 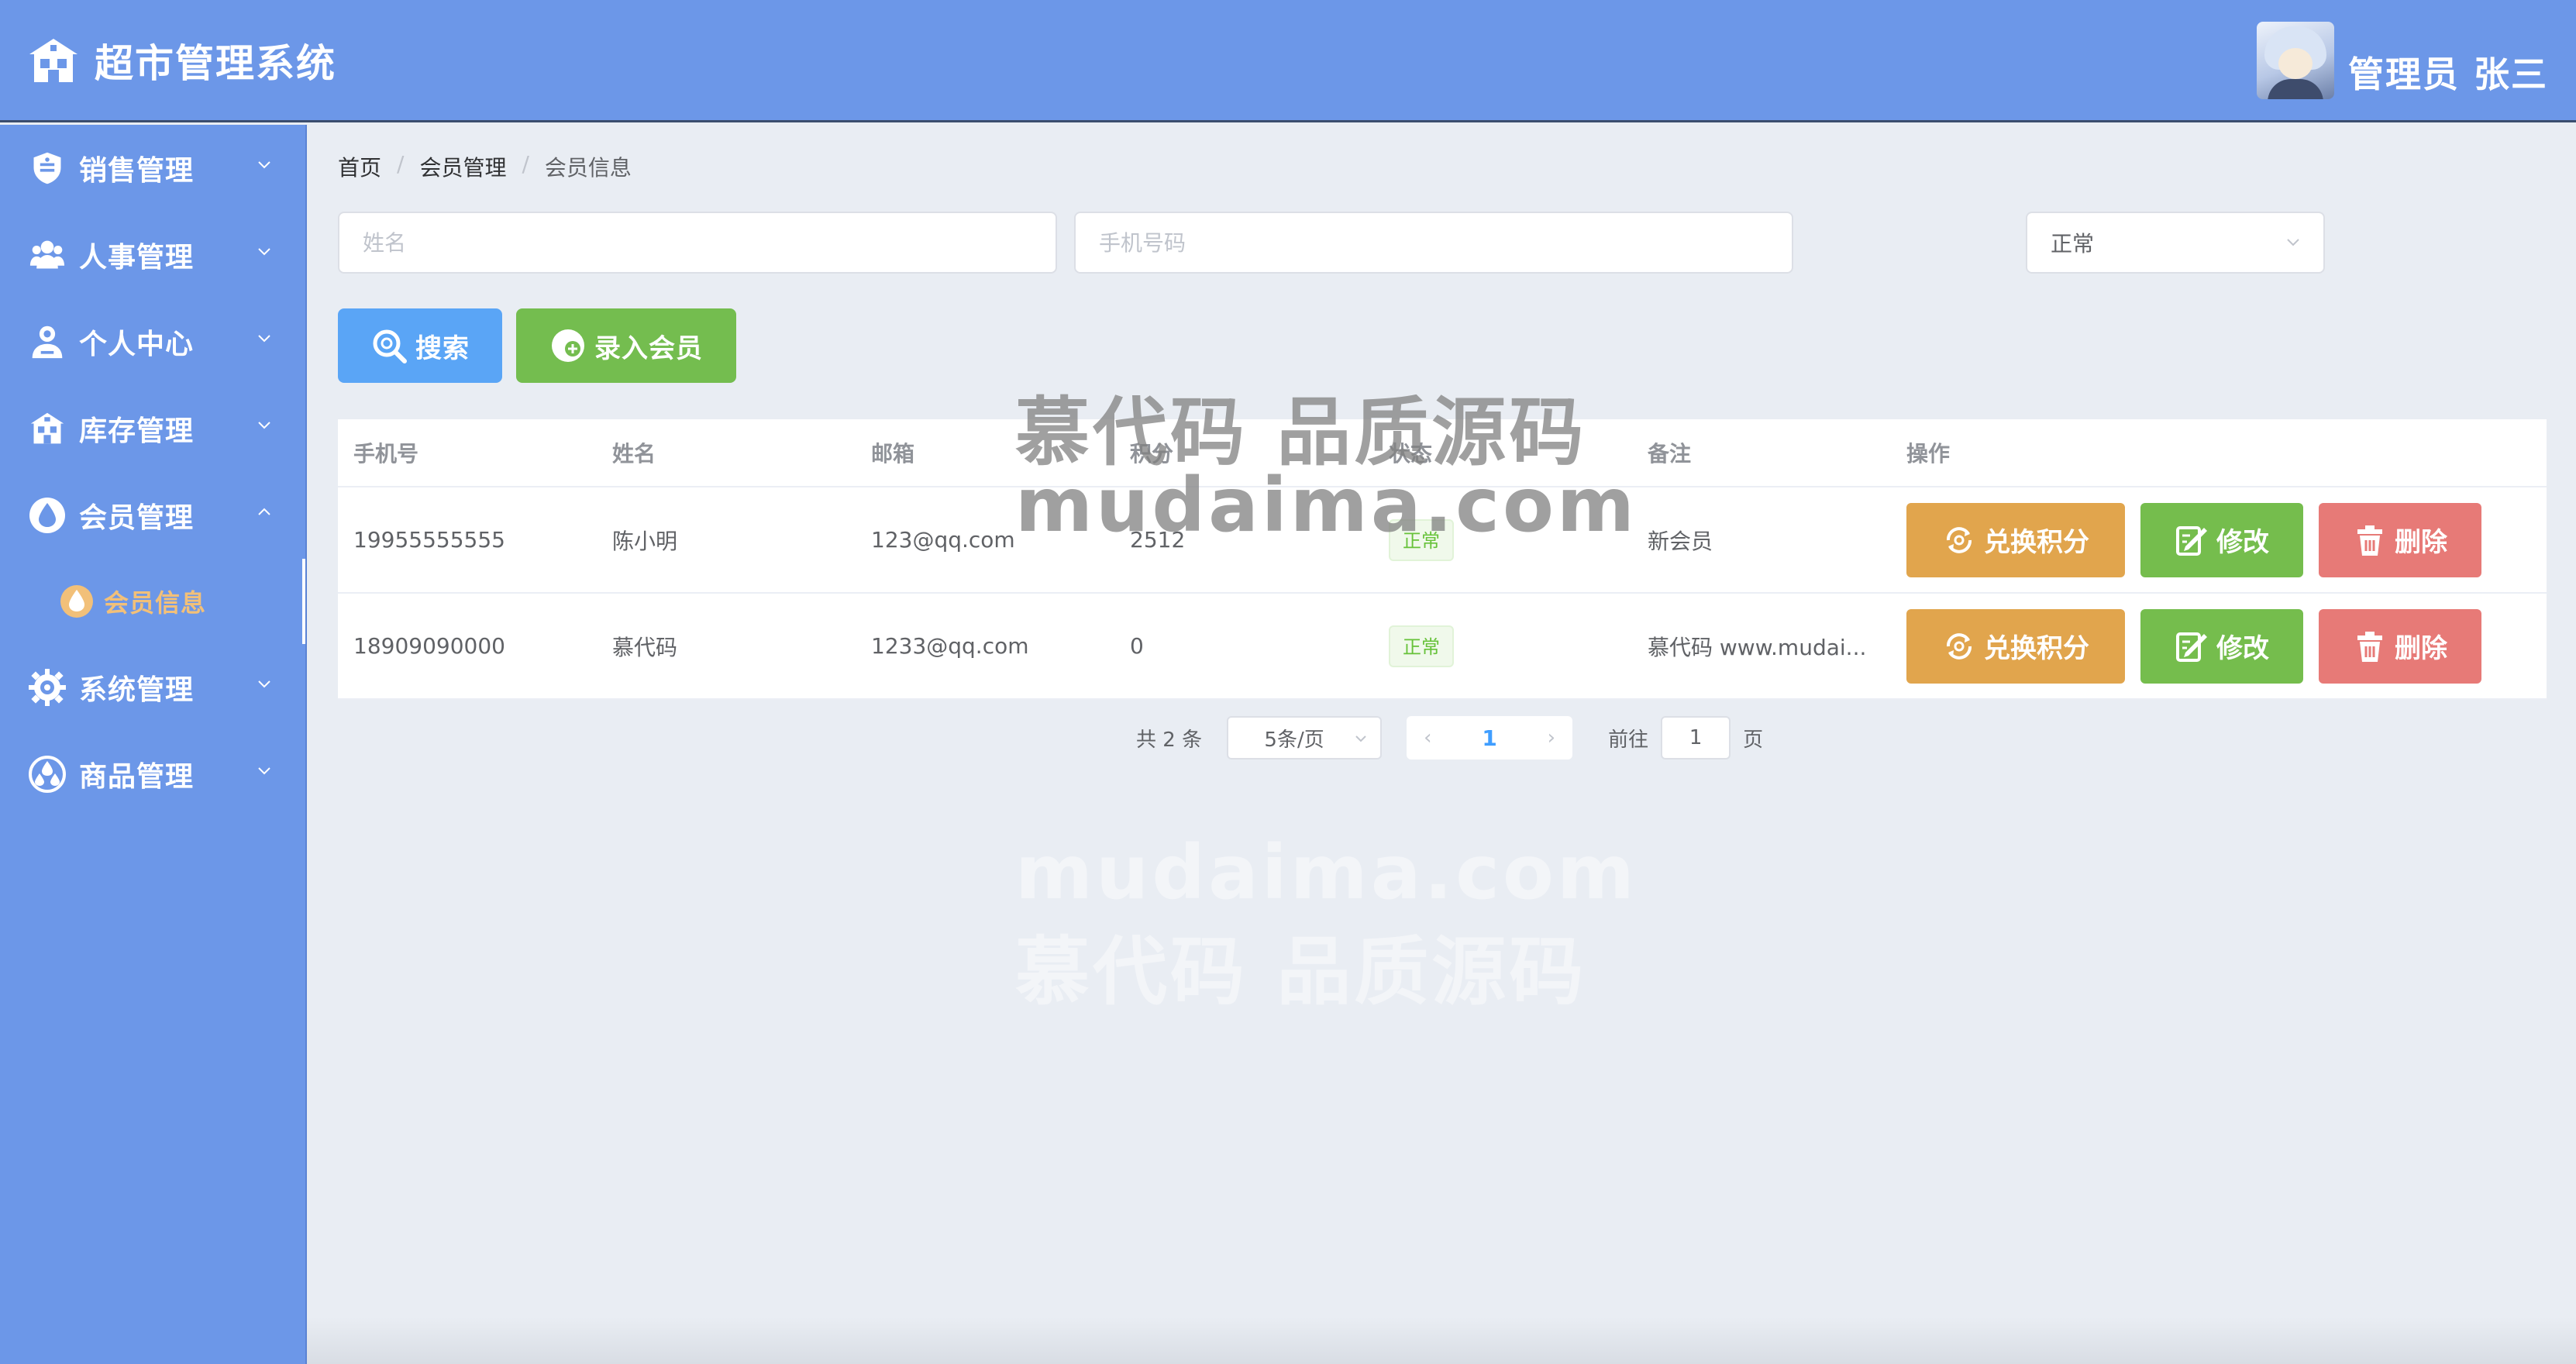 What do you see at coordinates (697, 243) in the screenshot?
I see `name-input` at bounding box center [697, 243].